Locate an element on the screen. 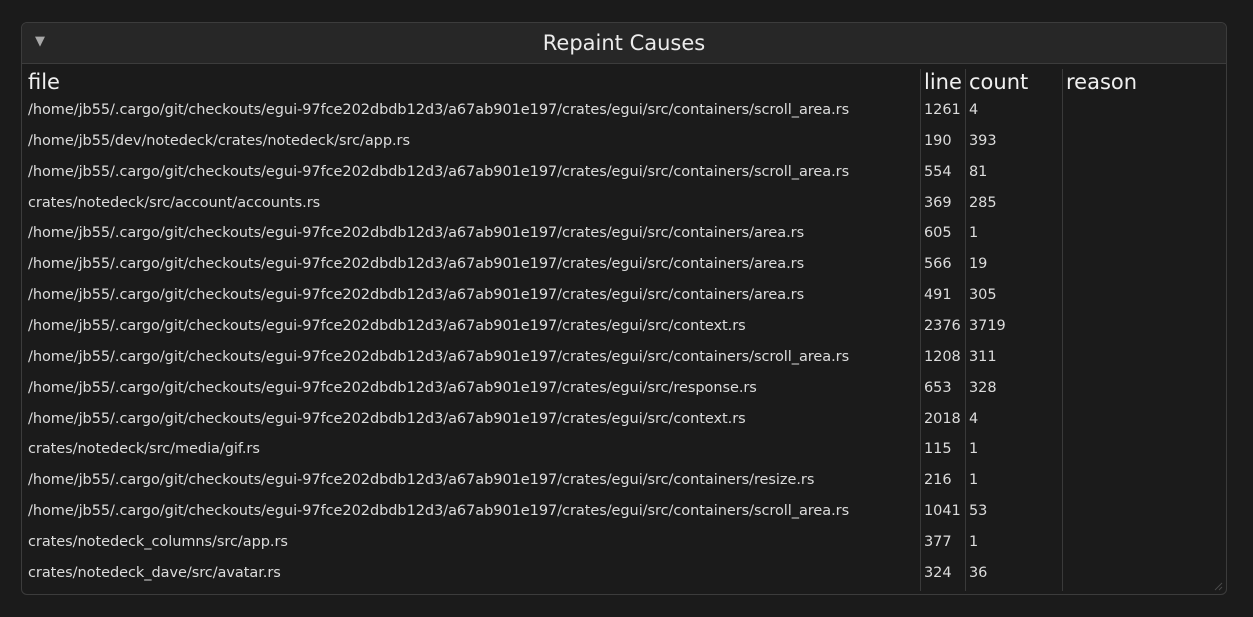  cell-count: 285 is located at coordinates (983, 202).